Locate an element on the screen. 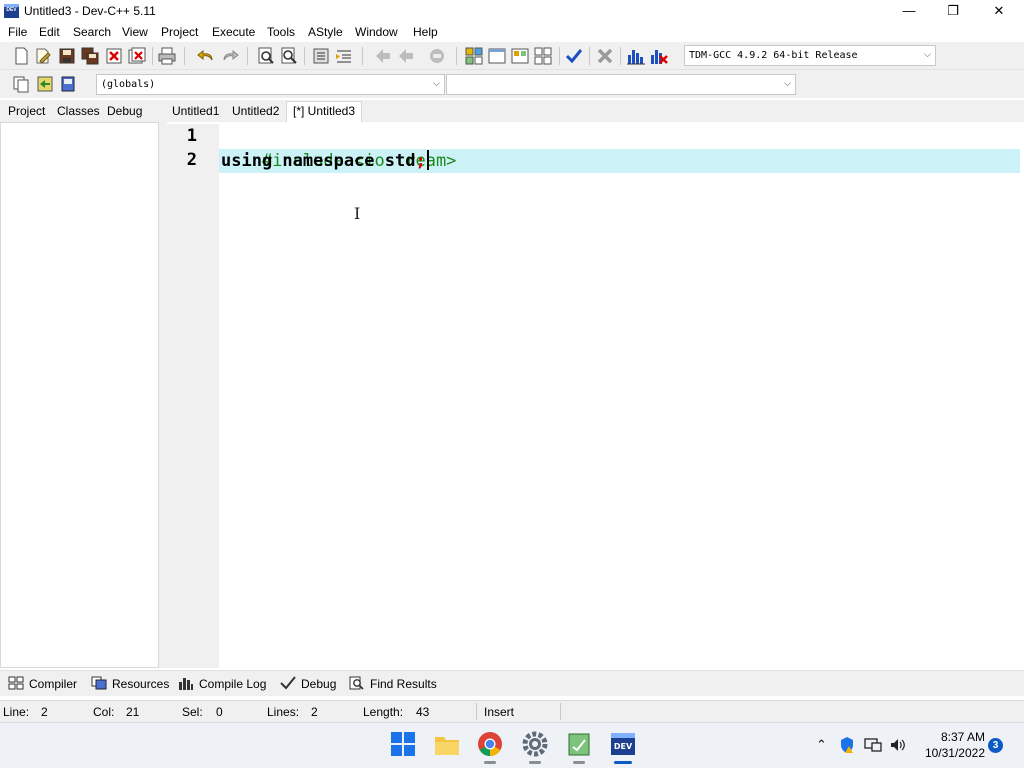 The height and width of the screenshot is (768, 1024). tab-find-results: Find Results is located at coordinates (393, 683).